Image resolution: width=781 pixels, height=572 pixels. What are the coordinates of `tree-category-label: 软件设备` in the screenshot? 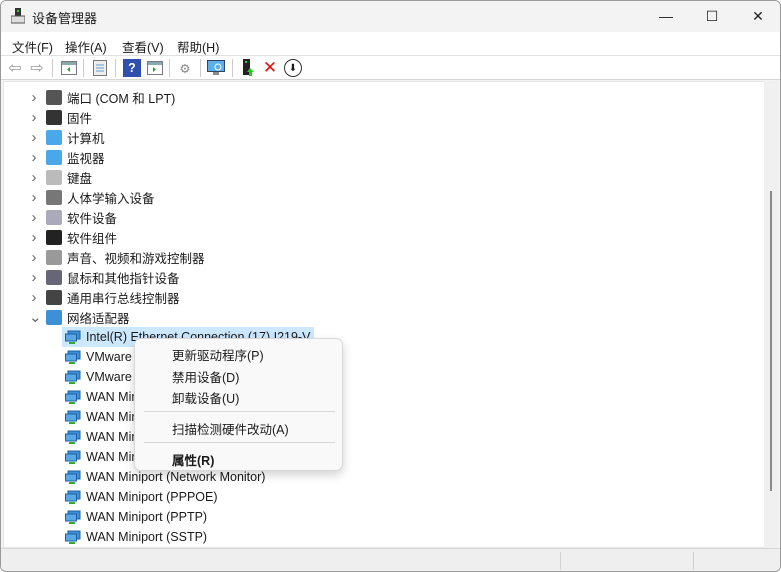 It's located at (92, 218).